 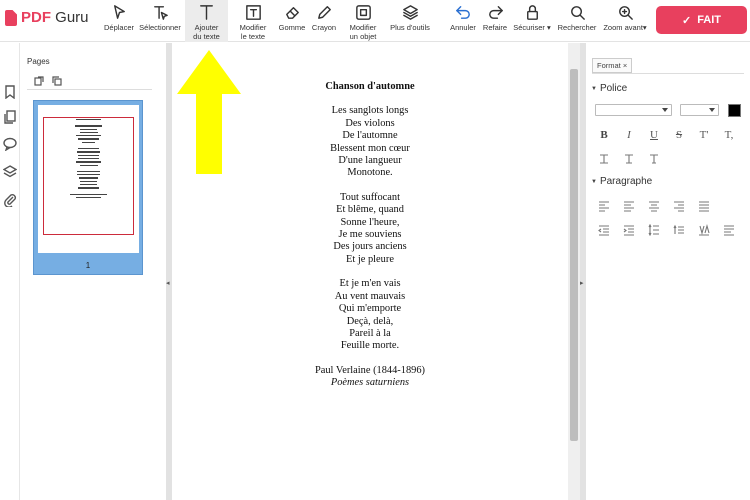 I want to click on poem-line: Sonne l'heure,, so click(x=370, y=222).